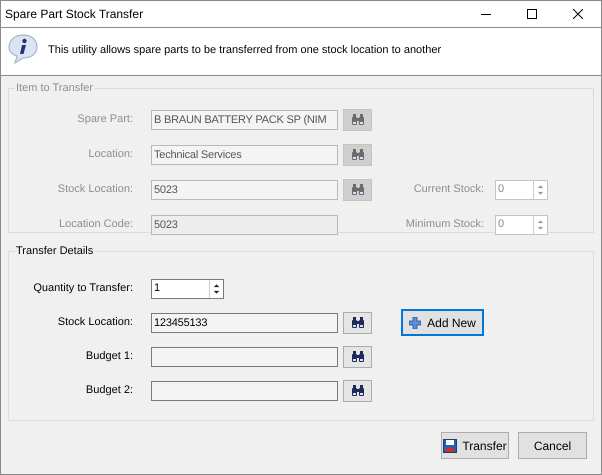 This screenshot has width=602, height=475. I want to click on cancel-button: Cancel, so click(552, 445).